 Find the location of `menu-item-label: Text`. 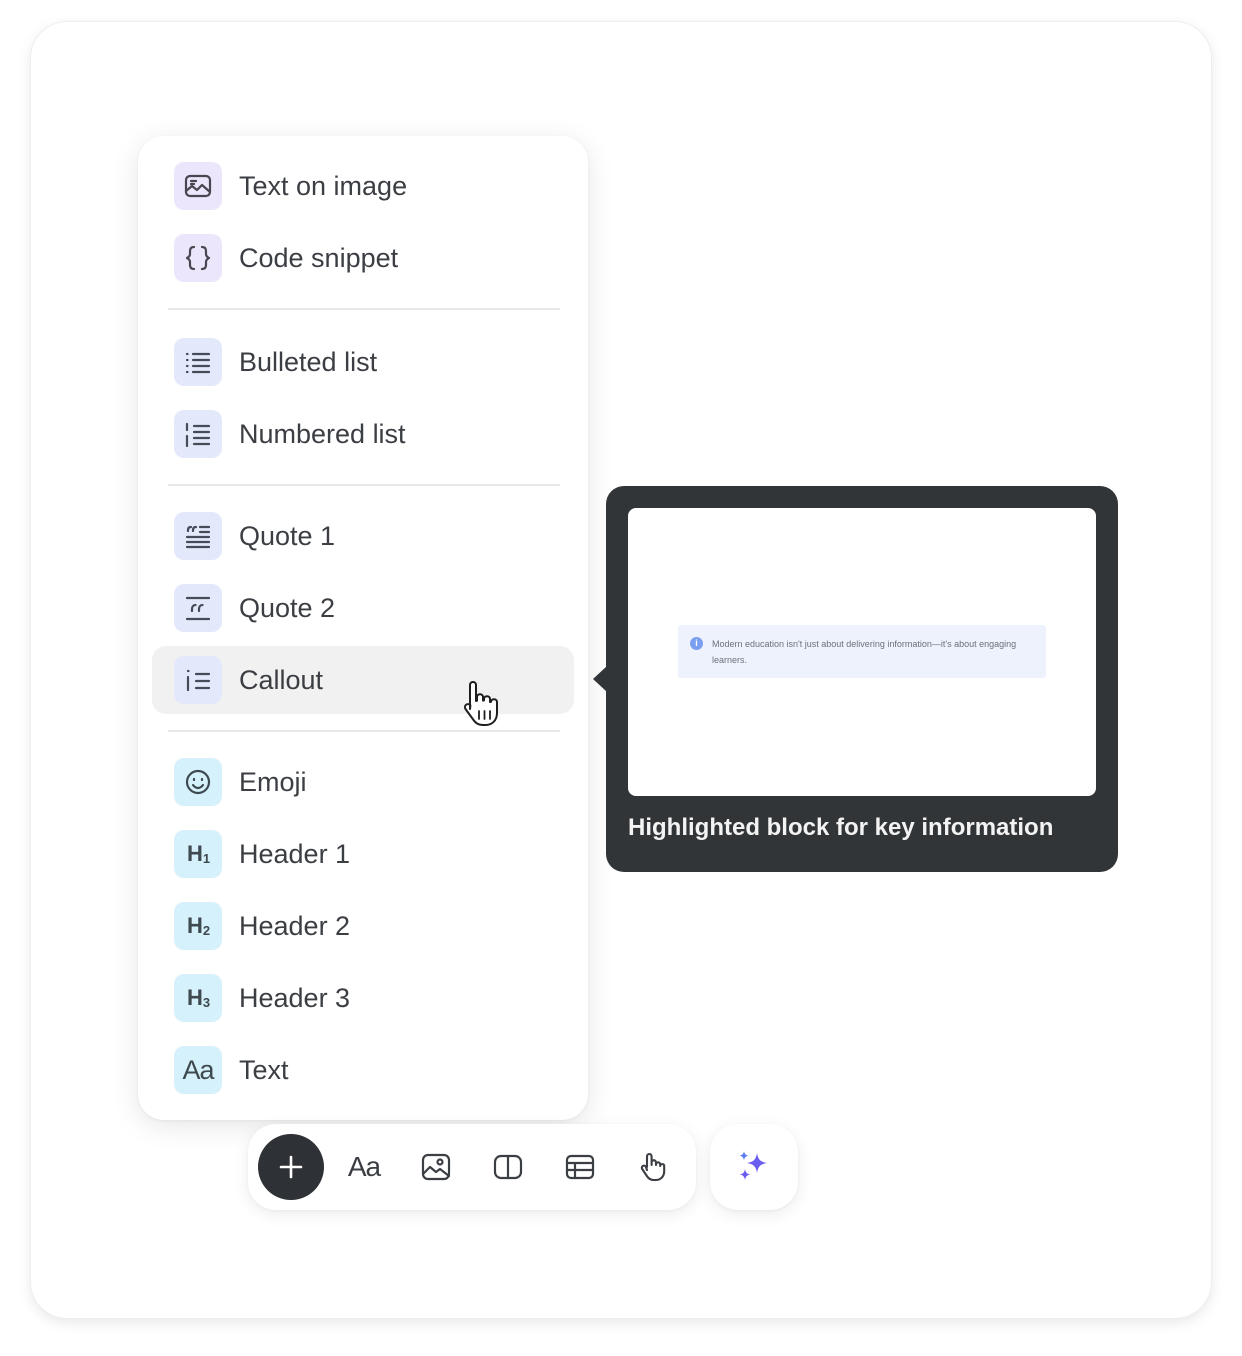

menu-item-label: Text is located at coordinates (264, 1070).